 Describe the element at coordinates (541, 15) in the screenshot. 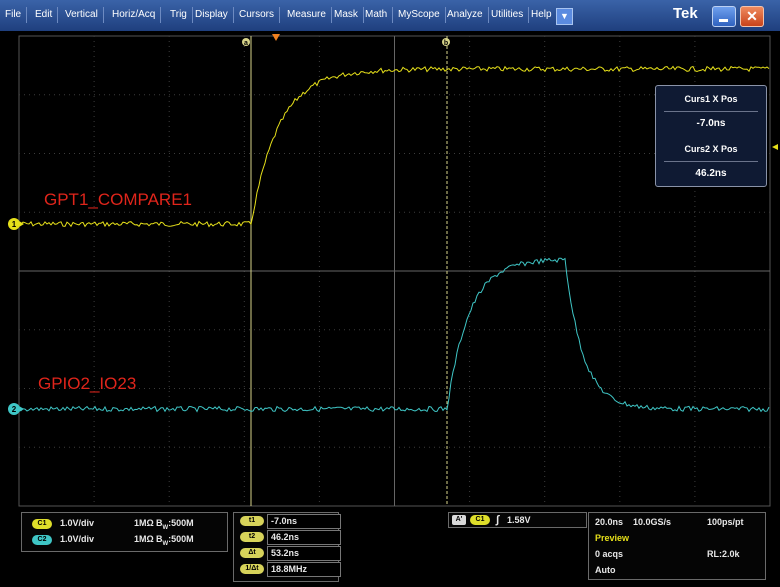

I see `menu-help: Help` at that location.